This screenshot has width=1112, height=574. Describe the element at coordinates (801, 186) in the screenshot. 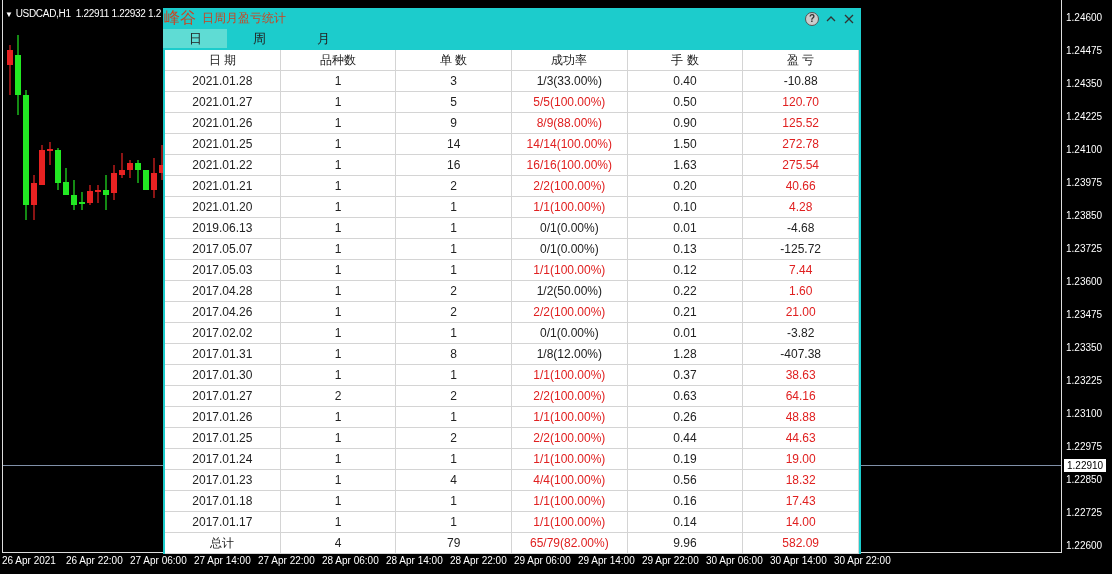

I see `table-cell: 40.66` at that location.